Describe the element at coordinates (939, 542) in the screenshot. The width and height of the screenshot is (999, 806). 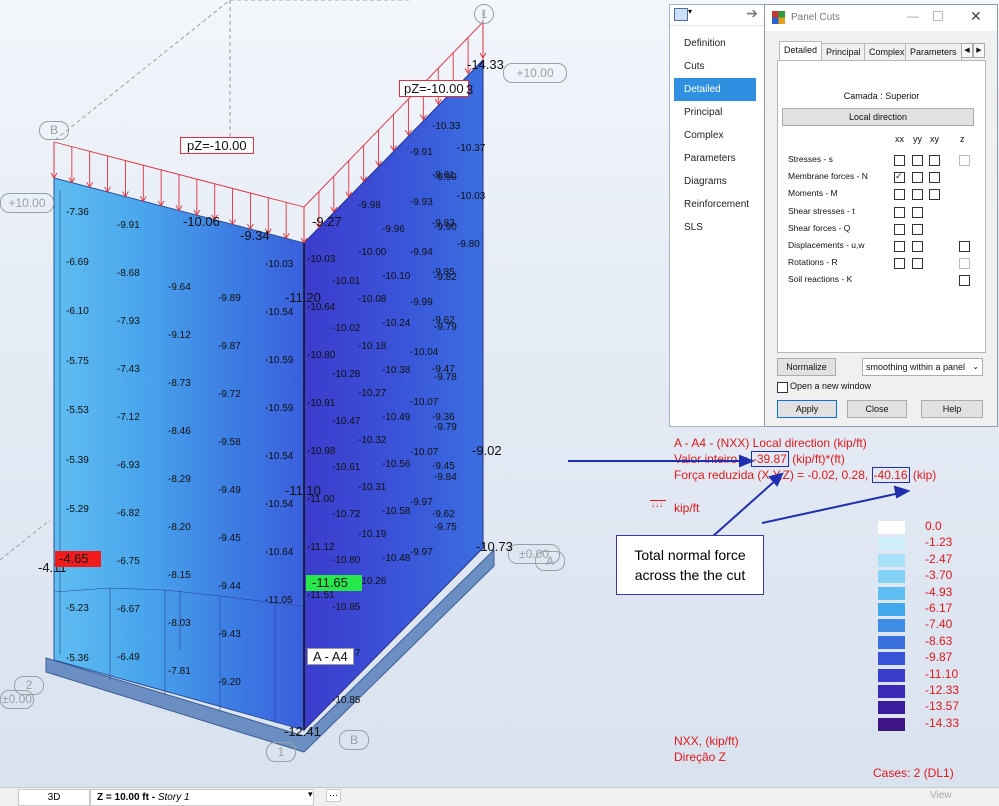
I see `legend-value: -1.23` at that location.